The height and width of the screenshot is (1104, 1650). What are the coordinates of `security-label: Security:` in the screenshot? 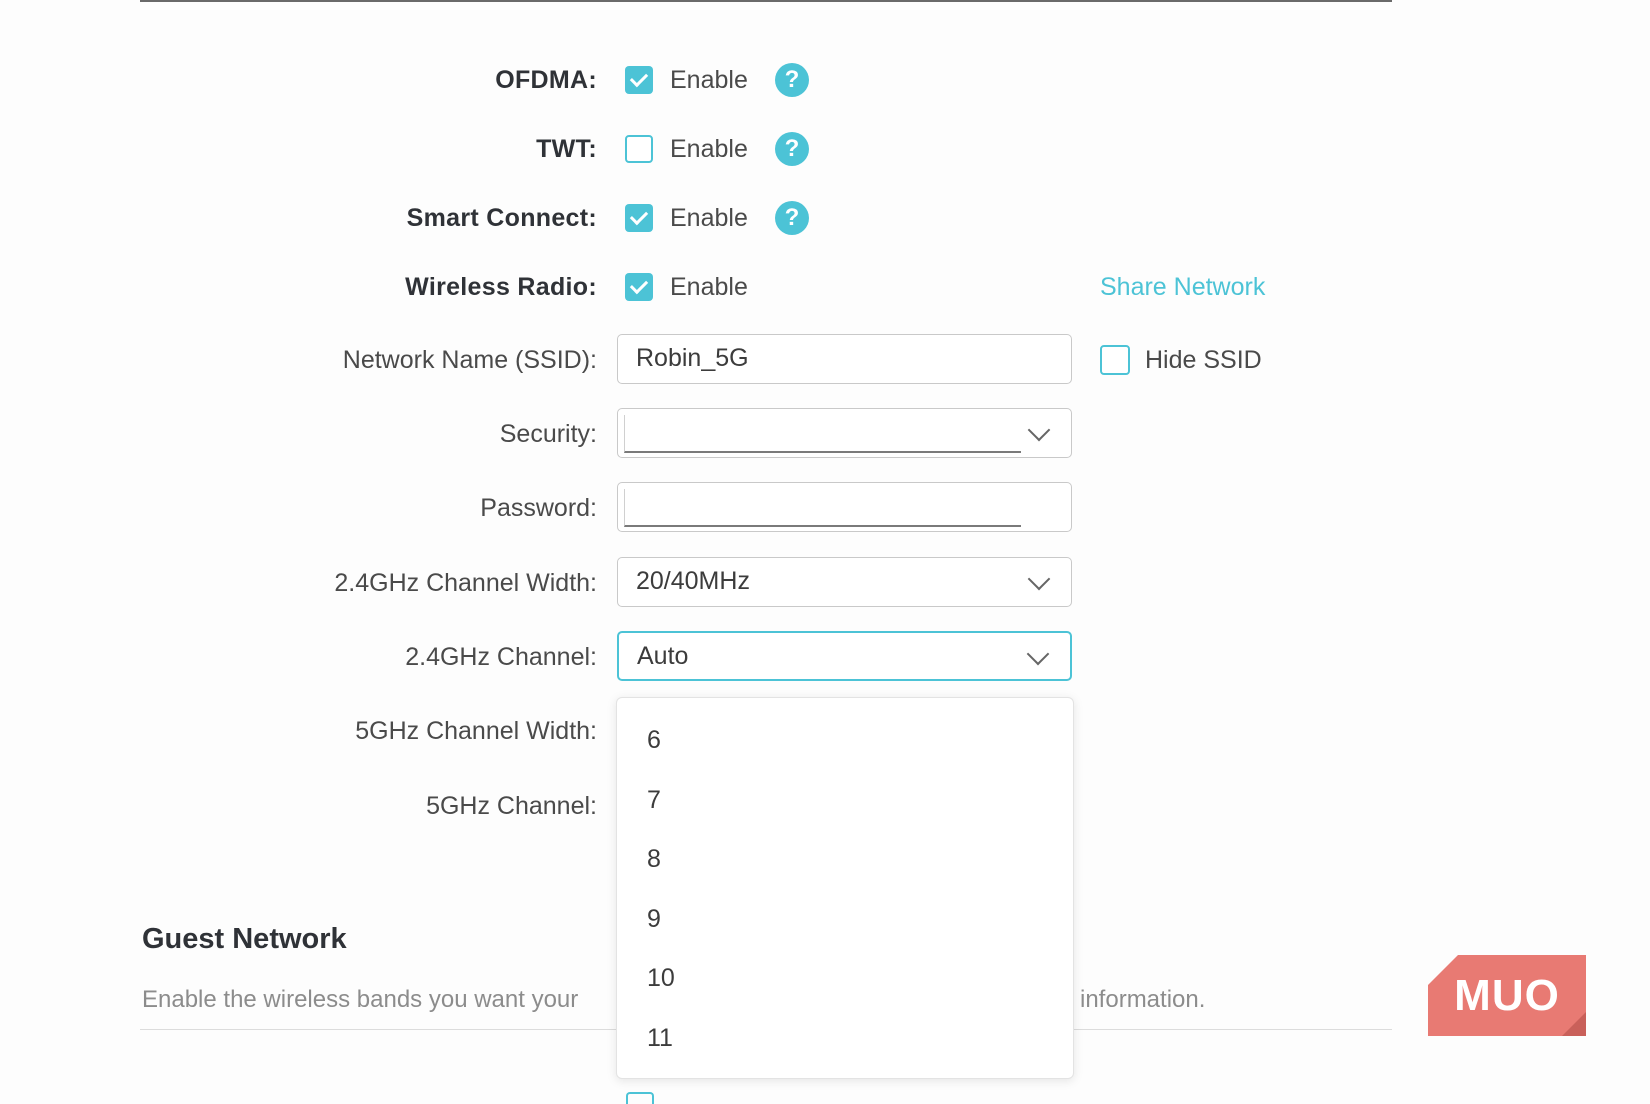 It's located at (548, 434).